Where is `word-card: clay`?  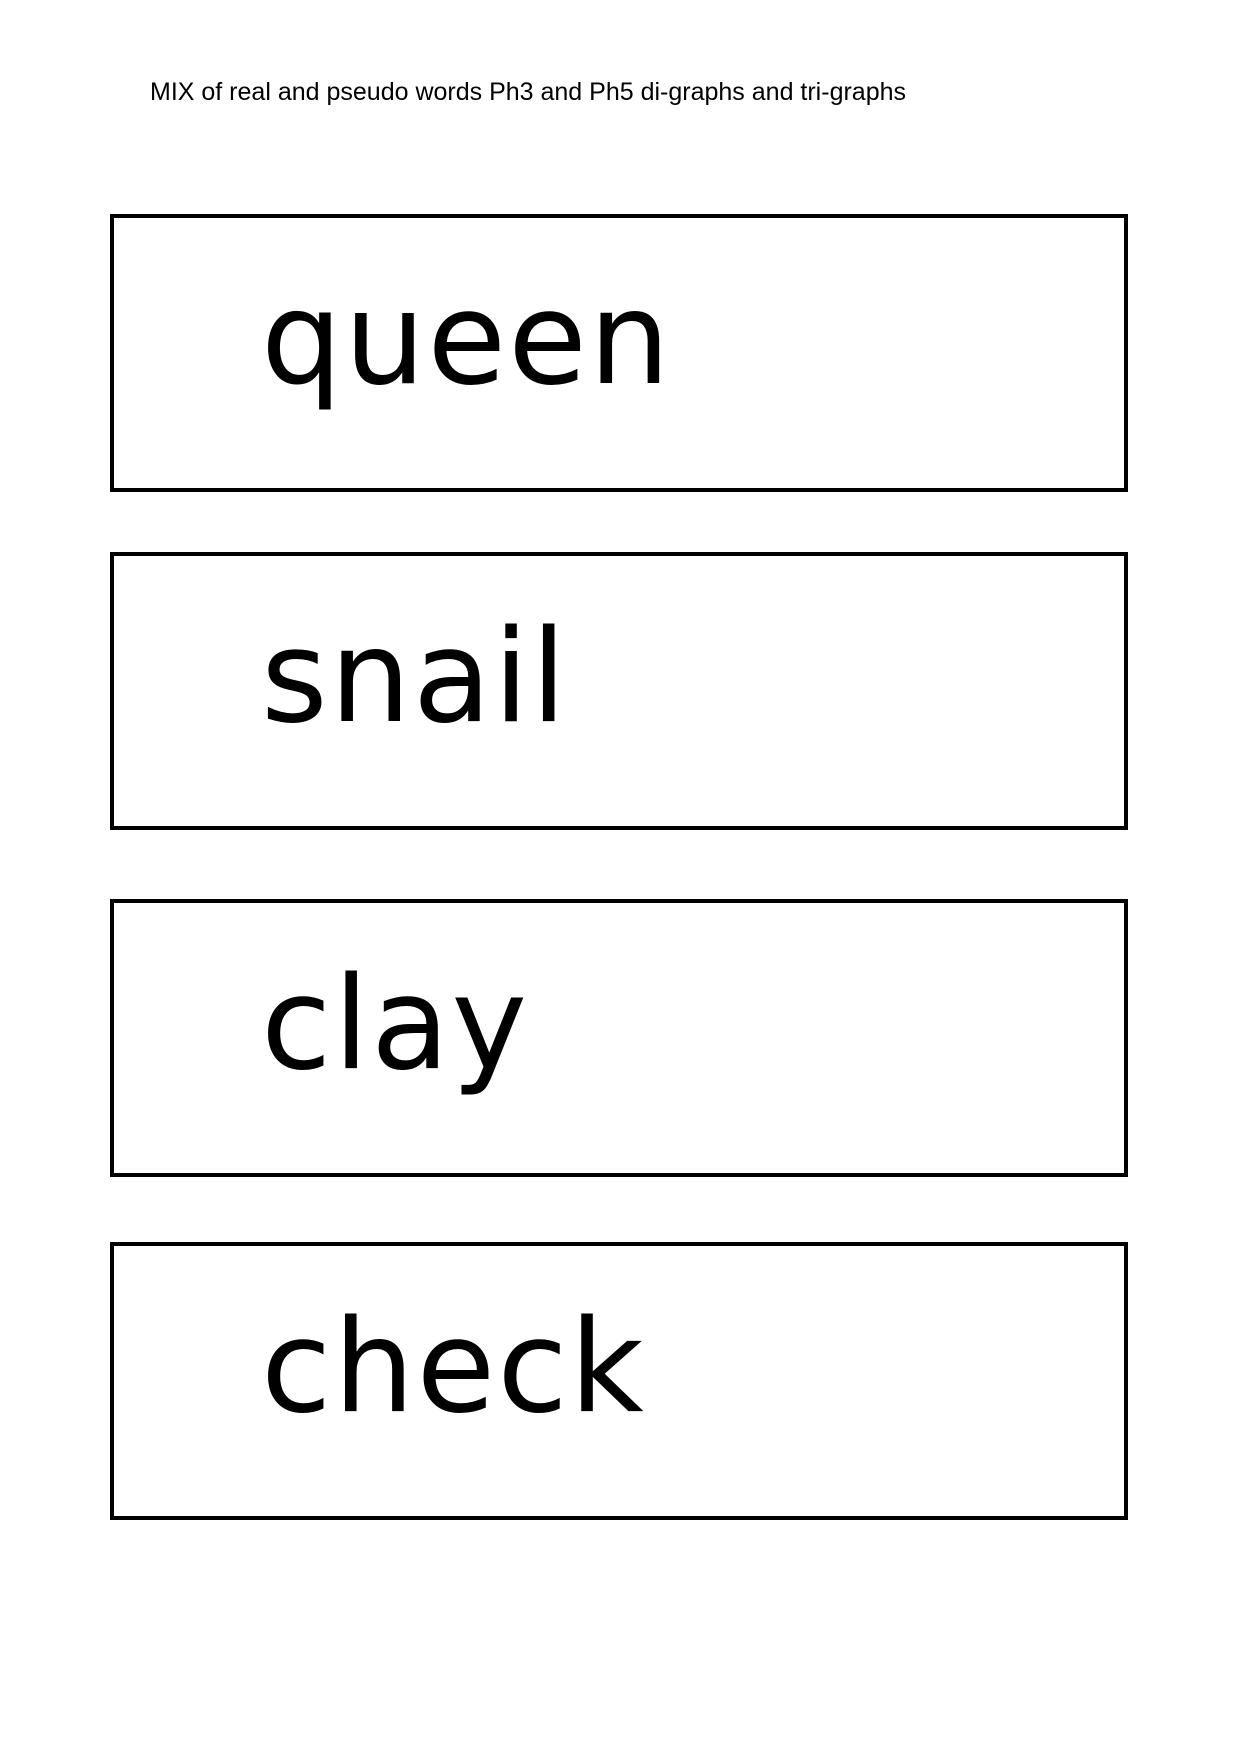 word-card: clay is located at coordinates (619, 1038).